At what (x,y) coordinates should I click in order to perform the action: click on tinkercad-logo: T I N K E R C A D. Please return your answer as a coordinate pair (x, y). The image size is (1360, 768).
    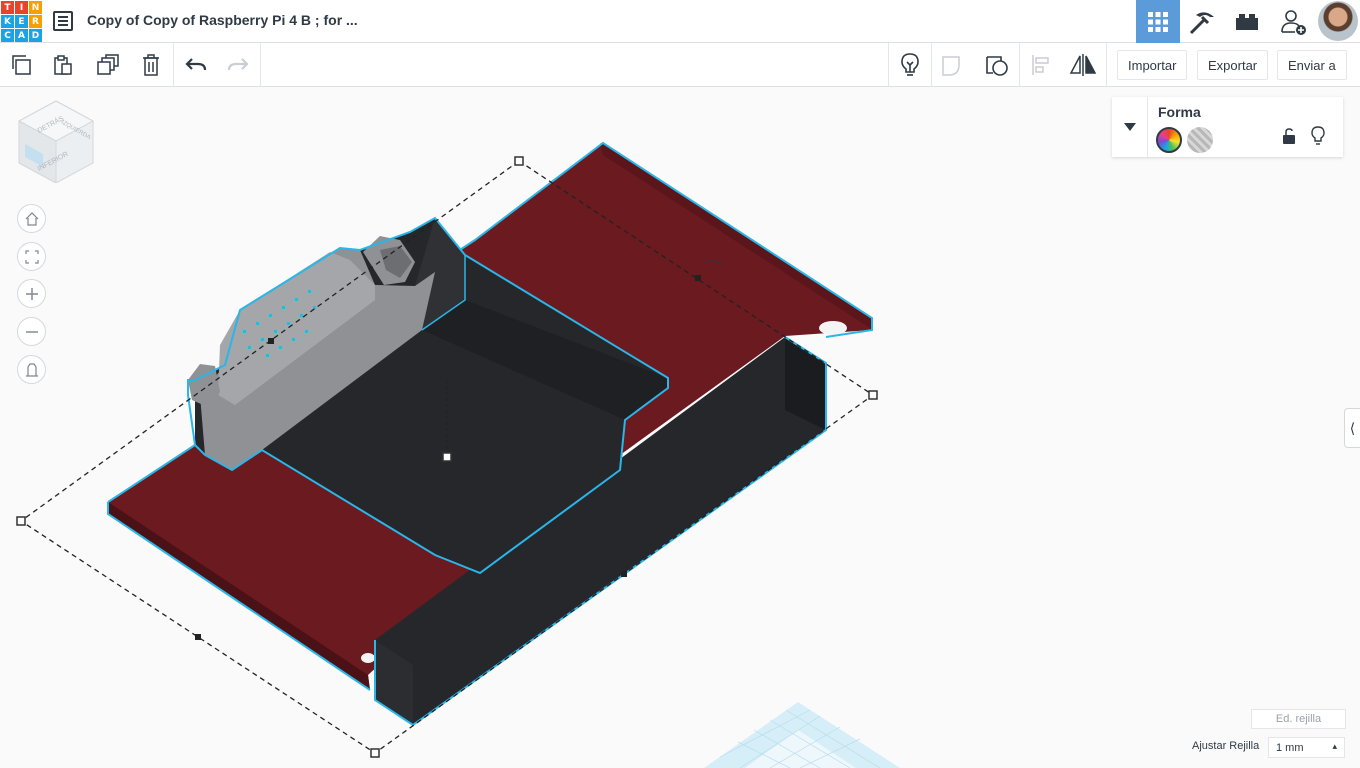
    Looking at the image, I should click on (21, 21).